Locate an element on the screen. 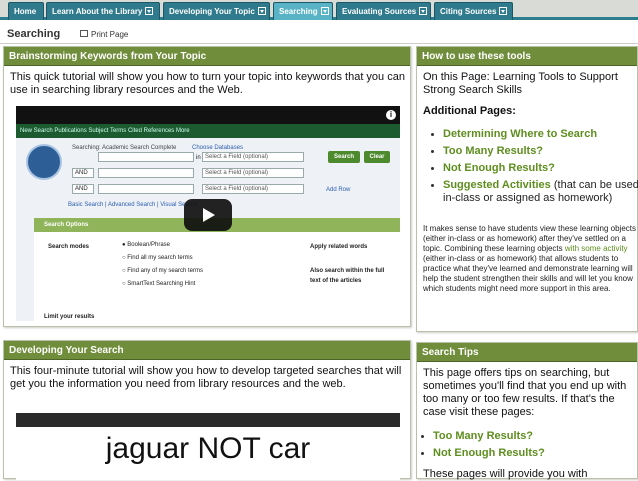 This screenshot has width=638, height=481. additional-pages-heading: Additional Pages: is located at coordinates (469, 111).